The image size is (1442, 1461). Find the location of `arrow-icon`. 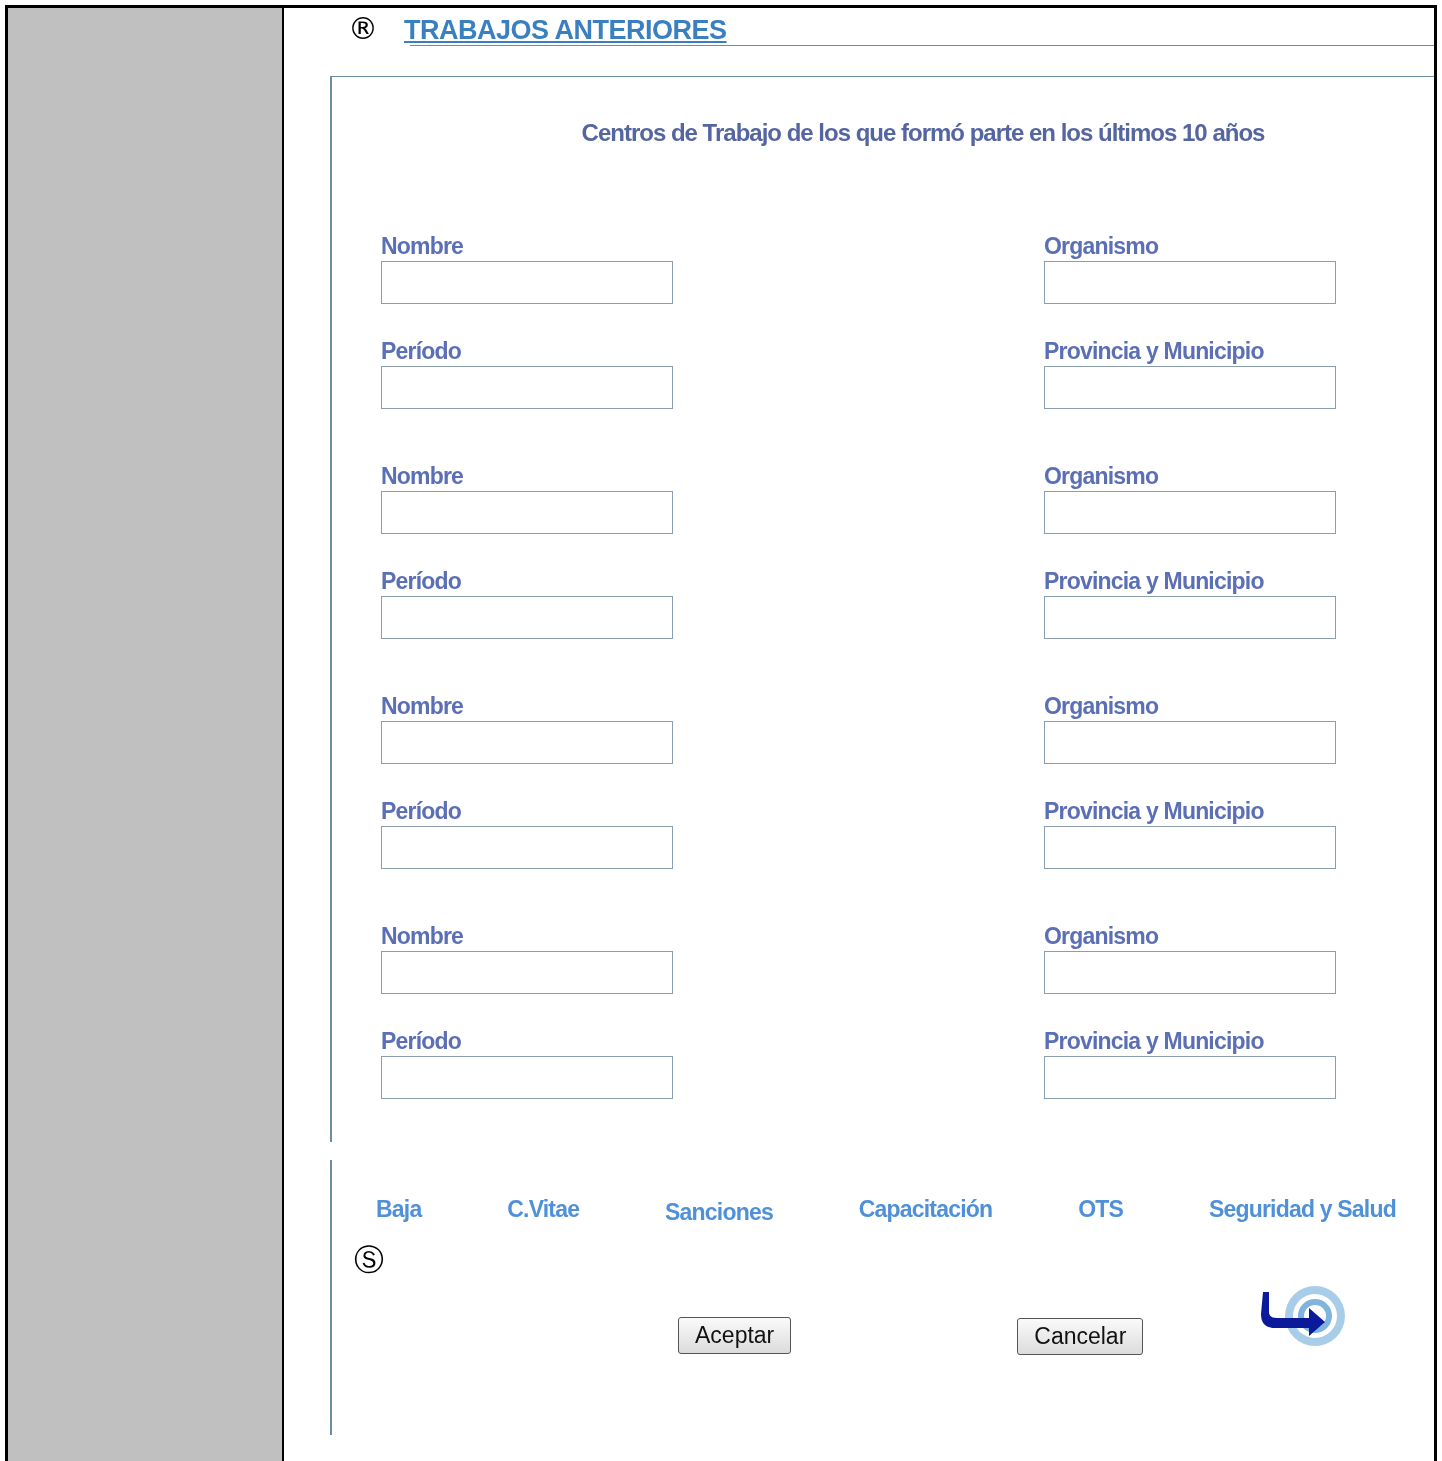

arrow-icon is located at coordinates (1303, 1315).